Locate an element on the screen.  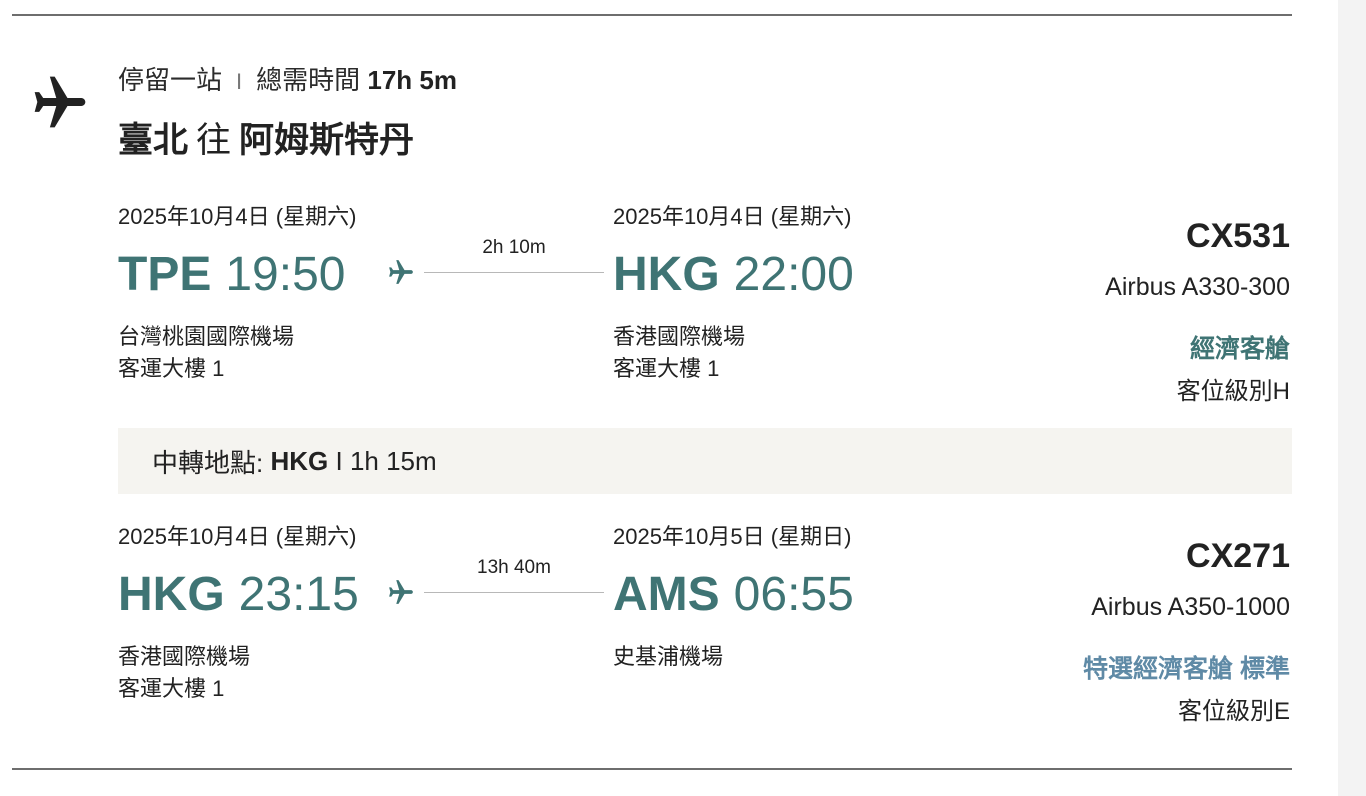
total-duration-label: 總需時間 is located at coordinates (308, 80).